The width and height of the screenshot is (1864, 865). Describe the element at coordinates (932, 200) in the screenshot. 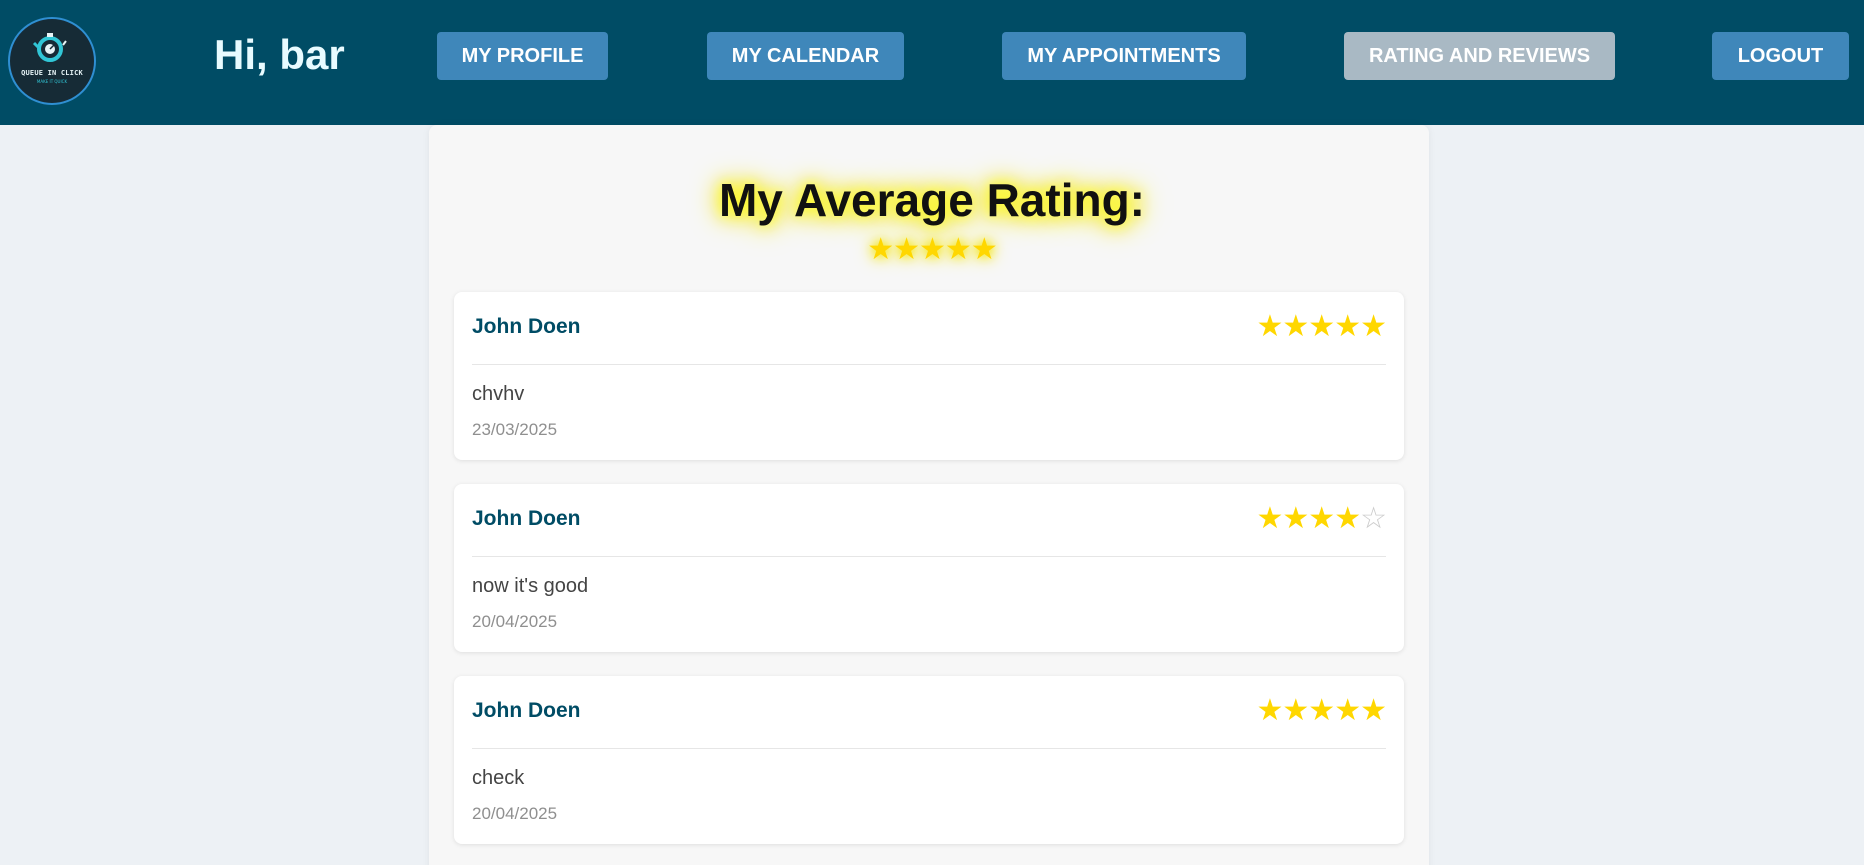

I see `average-rating-title: My Average Rating:` at that location.